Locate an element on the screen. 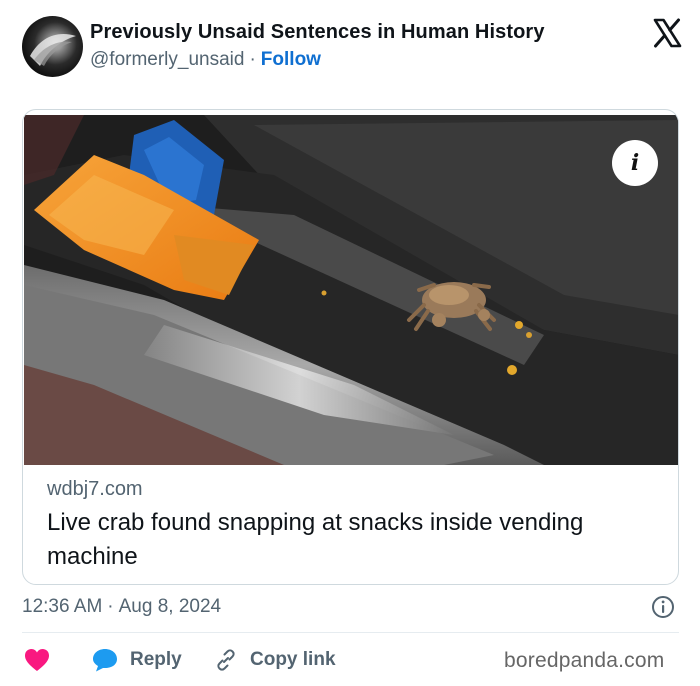  copy-link-button: Copy link is located at coordinates (275, 660).